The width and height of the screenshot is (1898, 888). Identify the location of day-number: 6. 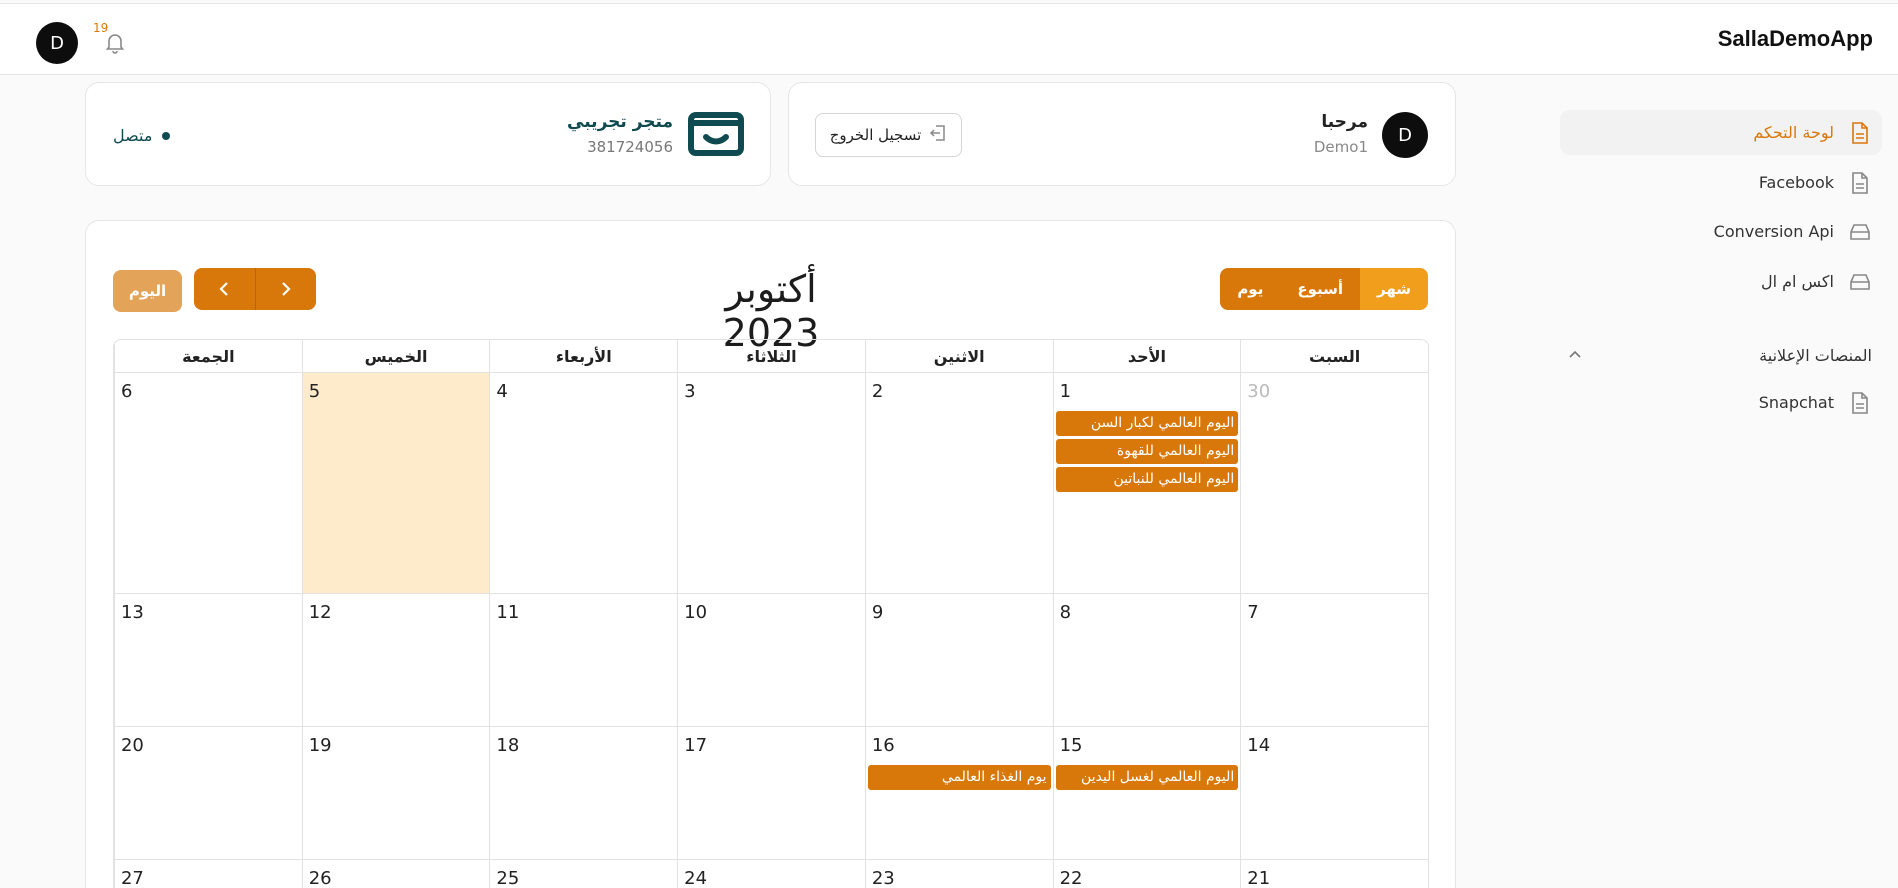
(126, 391).